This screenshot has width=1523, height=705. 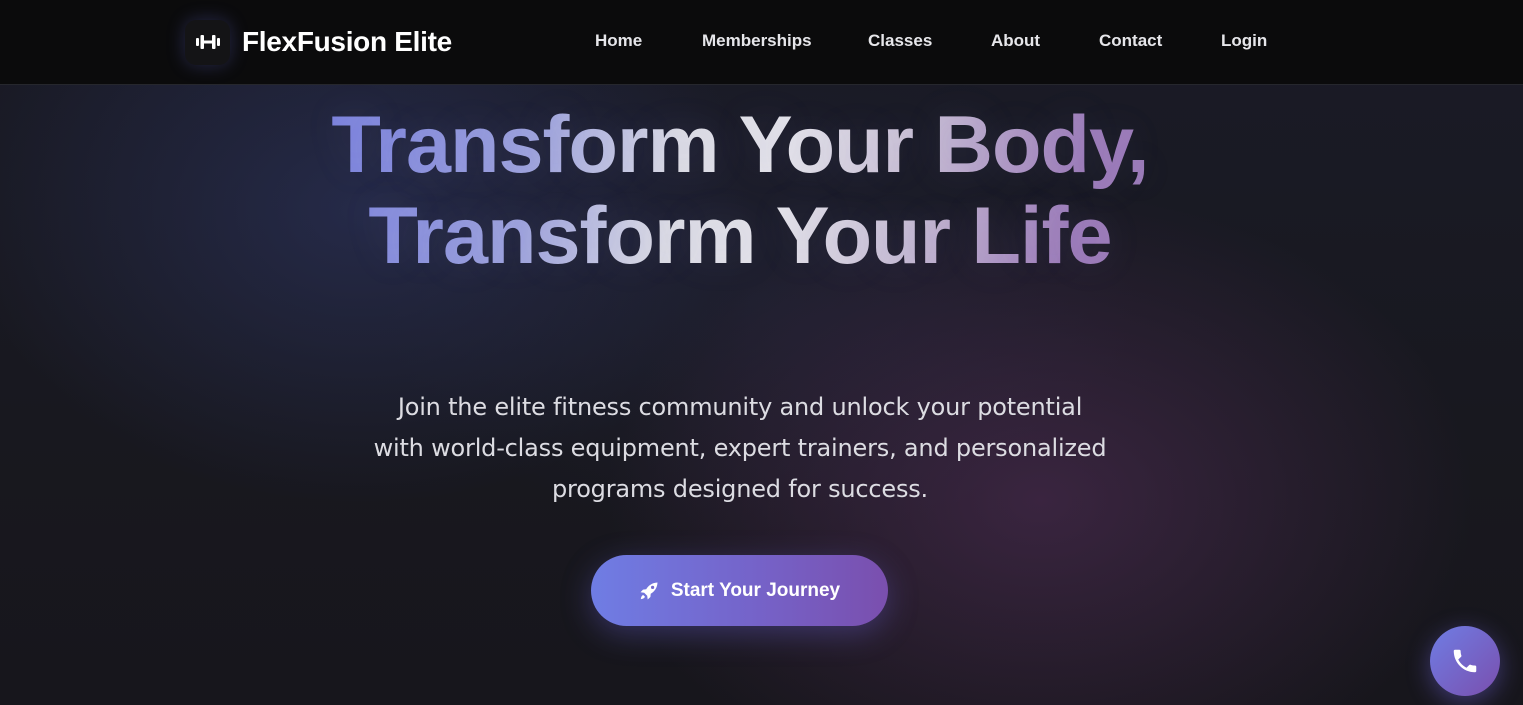 What do you see at coordinates (618, 41) in the screenshot?
I see `nav-home-link: Home` at bounding box center [618, 41].